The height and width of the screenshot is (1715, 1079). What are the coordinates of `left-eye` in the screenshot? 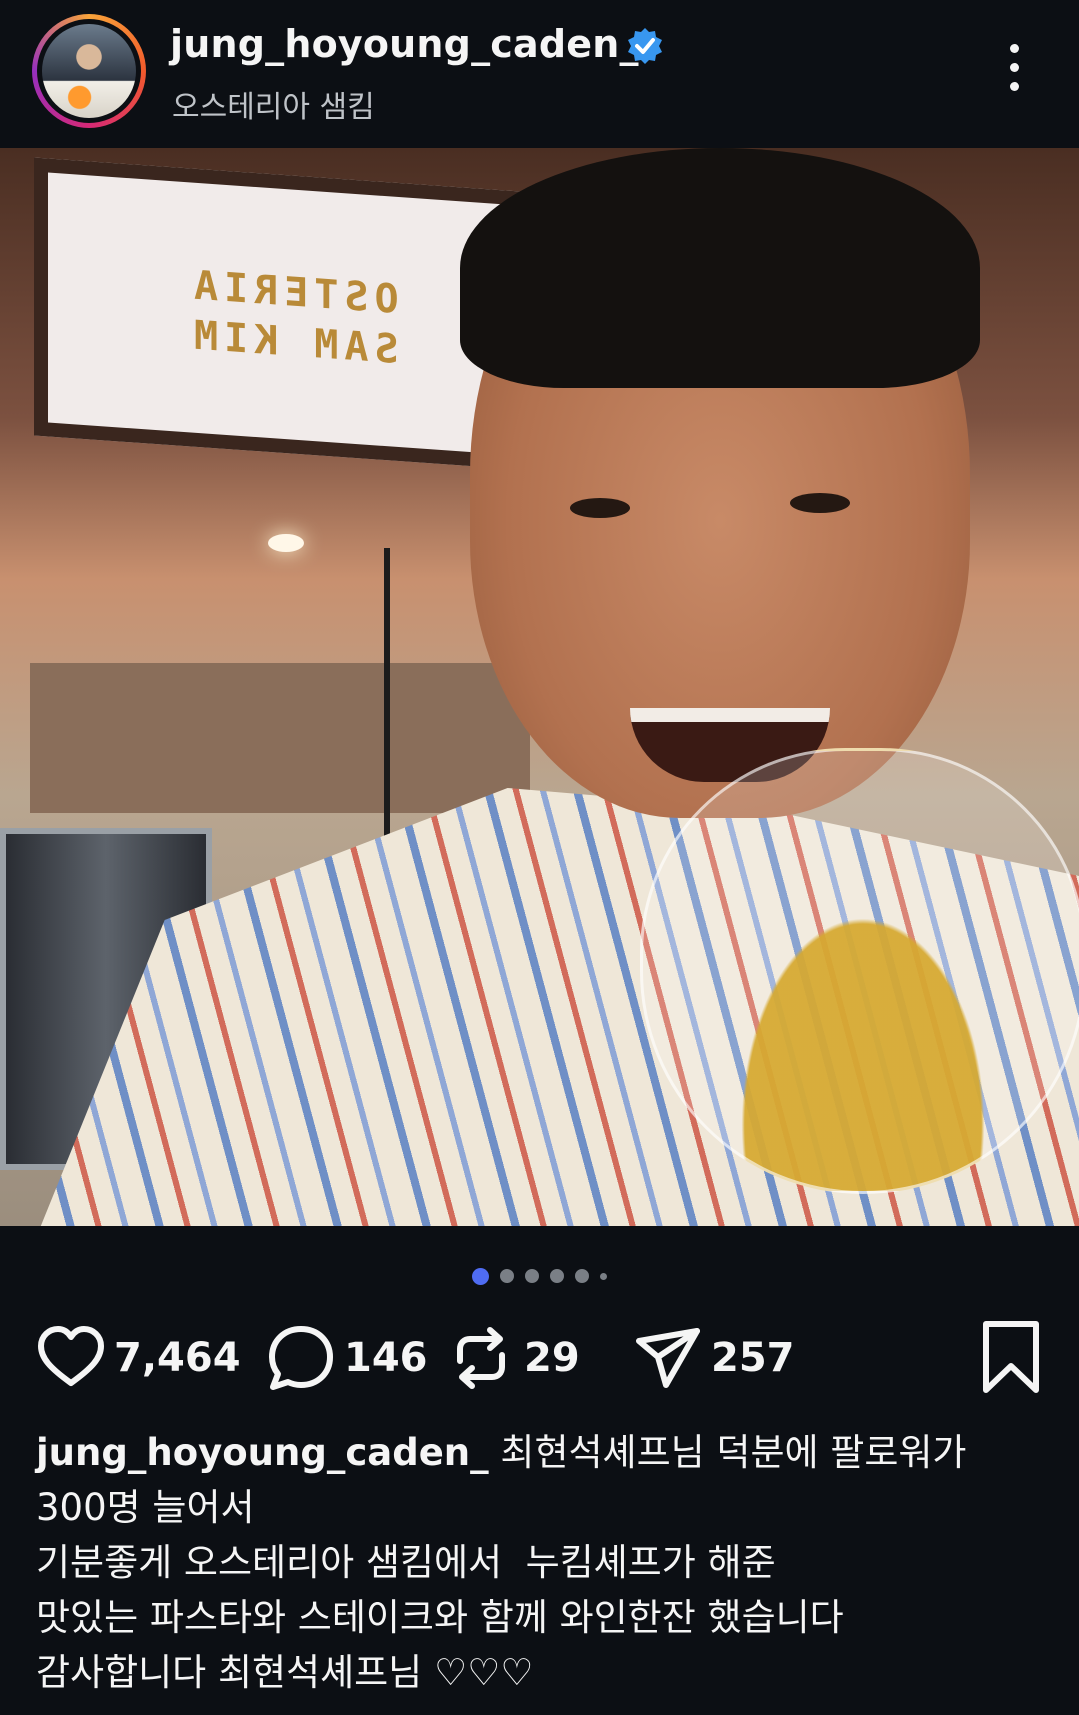 It's located at (600, 508).